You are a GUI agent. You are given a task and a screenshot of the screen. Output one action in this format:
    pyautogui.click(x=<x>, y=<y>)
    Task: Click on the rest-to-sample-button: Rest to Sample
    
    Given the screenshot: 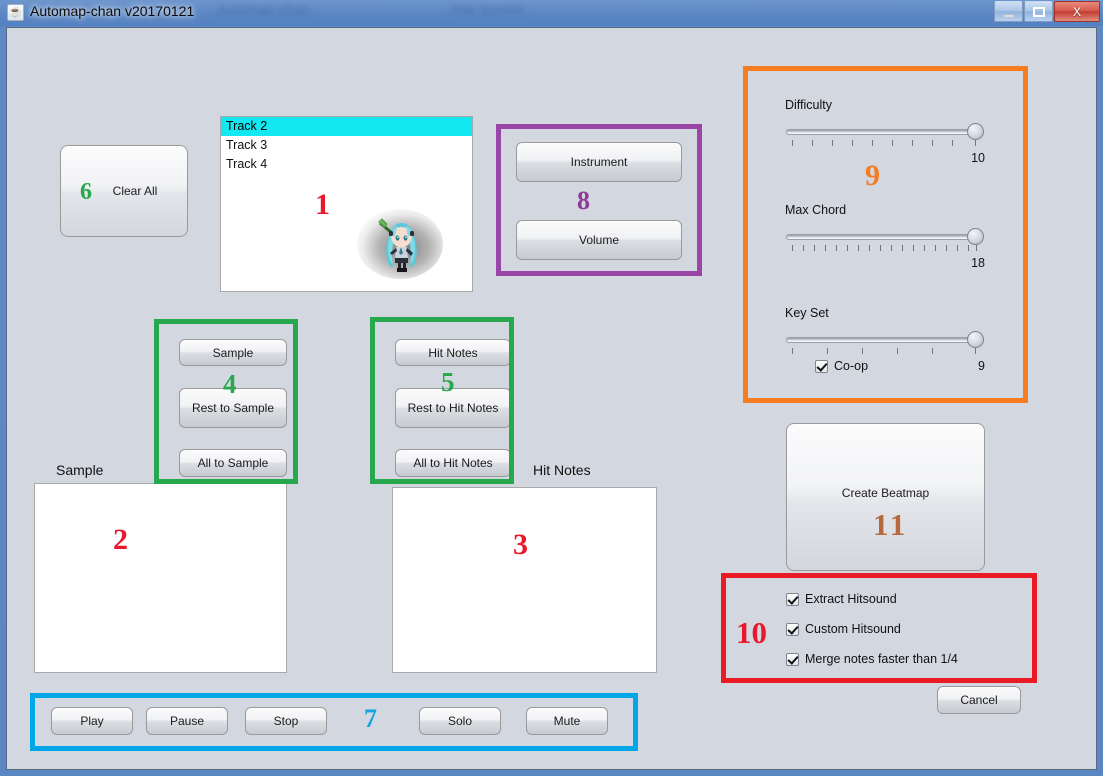 What is the action you would take?
    pyautogui.click(x=233, y=408)
    